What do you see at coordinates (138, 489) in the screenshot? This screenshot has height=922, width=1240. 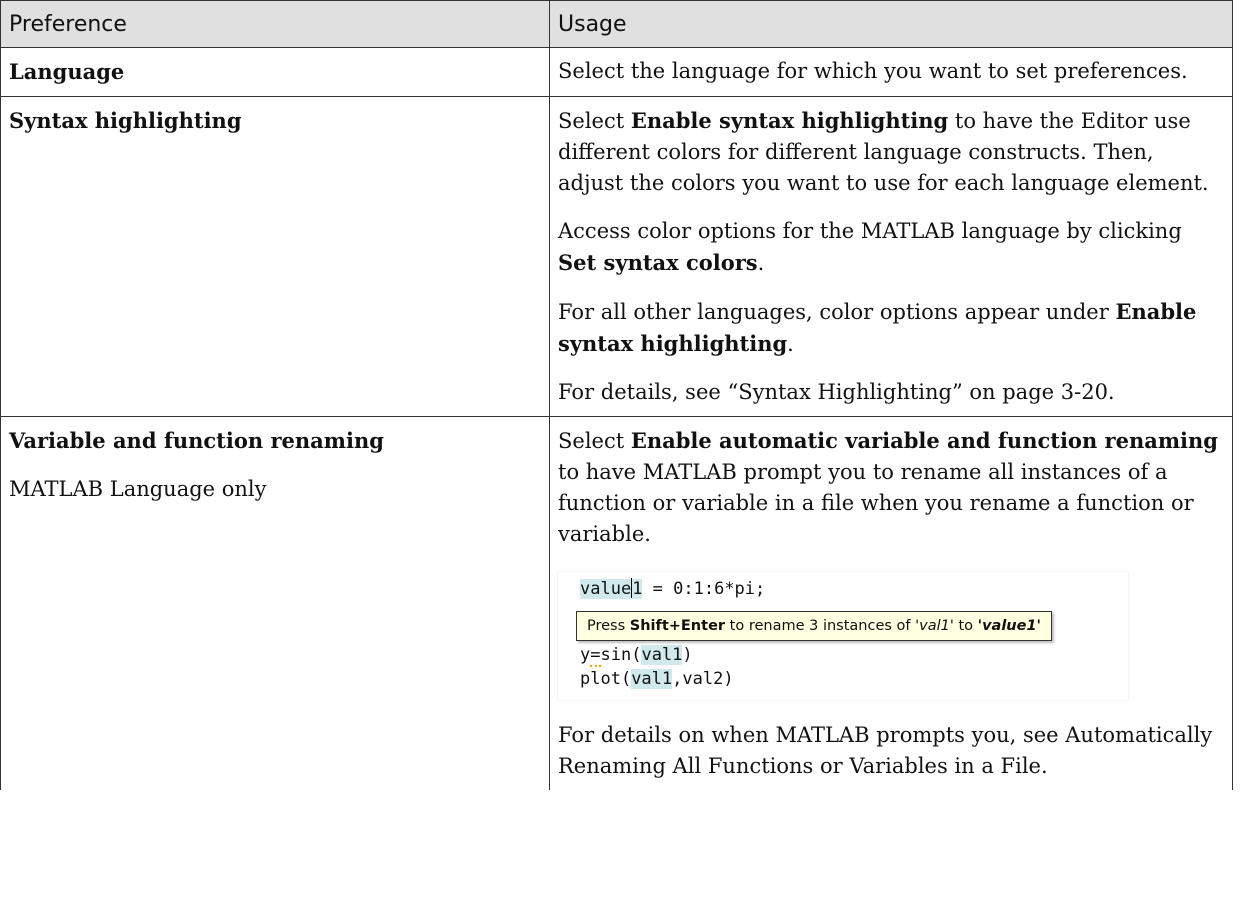 I see `renaming-note: MATLAB Language only` at bounding box center [138, 489].